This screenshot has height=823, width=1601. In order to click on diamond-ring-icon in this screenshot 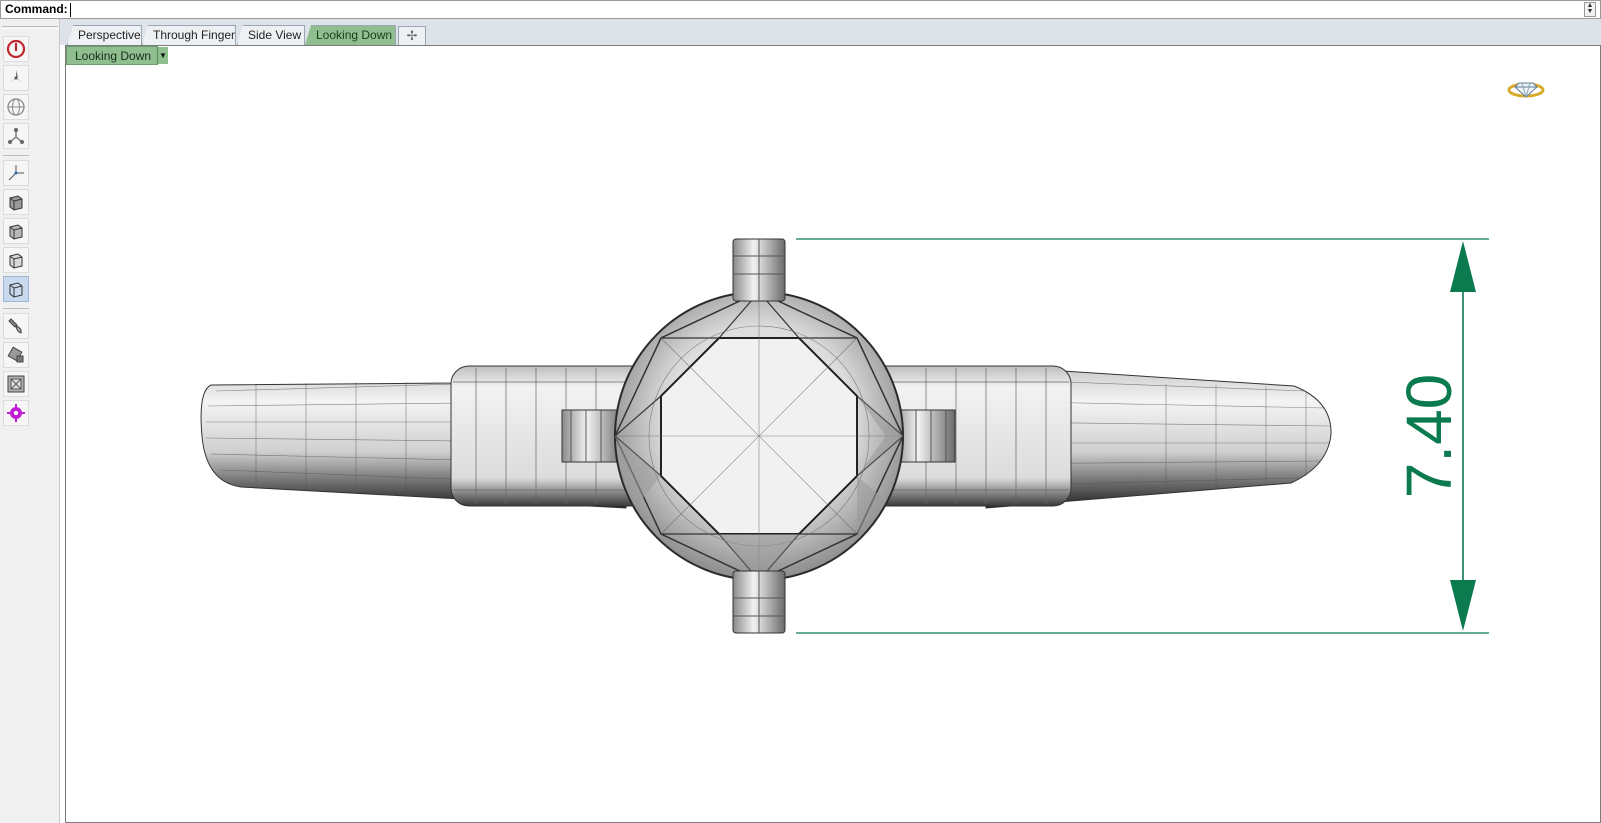, I will do `click(1526, 87)`.